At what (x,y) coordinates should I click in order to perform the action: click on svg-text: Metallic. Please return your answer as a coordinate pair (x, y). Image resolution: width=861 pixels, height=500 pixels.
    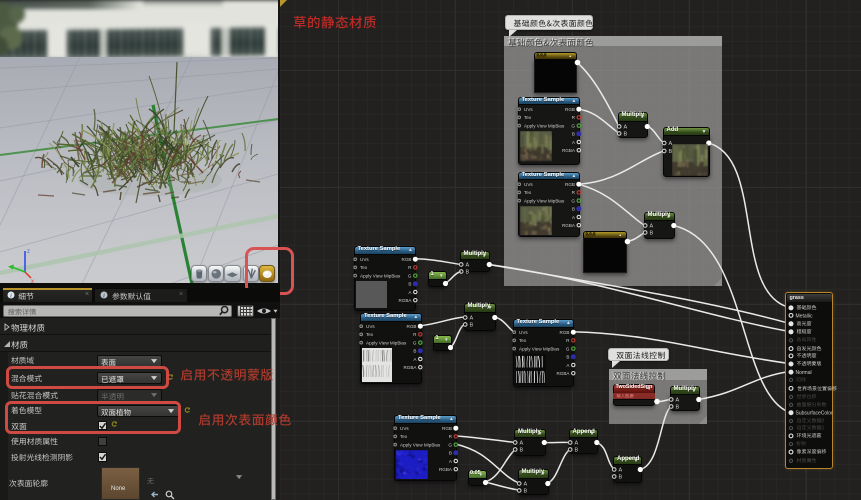
    Looking at the image, I should click on (804, 316).